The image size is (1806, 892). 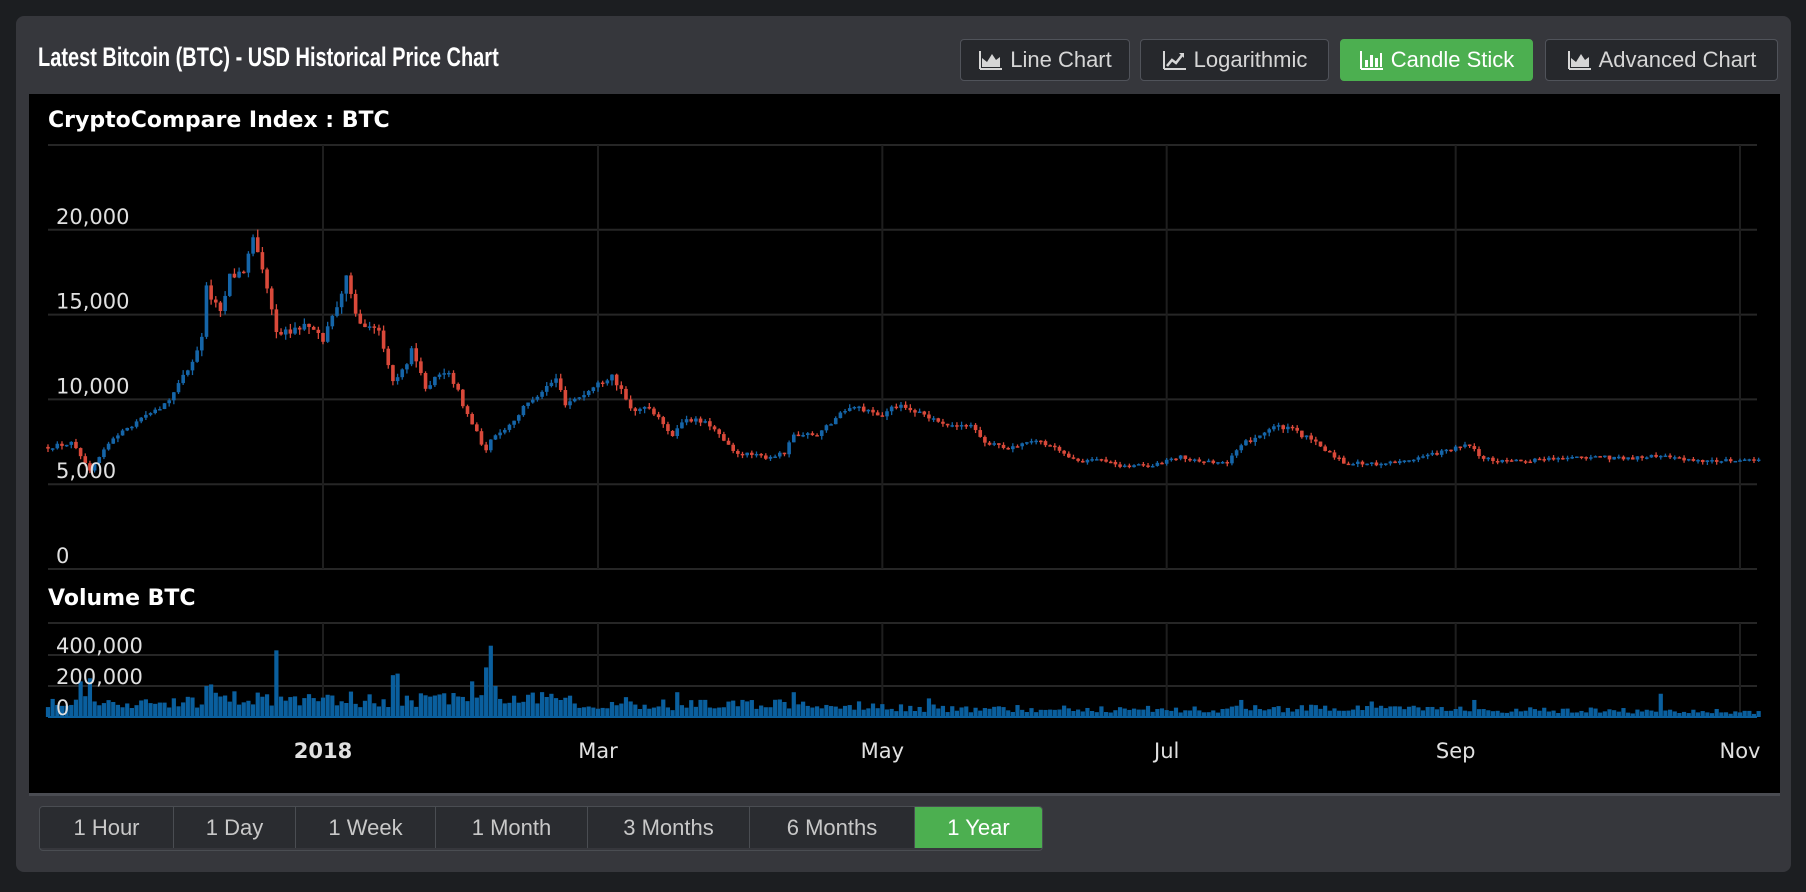 I want to click on range-button-1-month: 1 Month, so click(x=512, y=827).